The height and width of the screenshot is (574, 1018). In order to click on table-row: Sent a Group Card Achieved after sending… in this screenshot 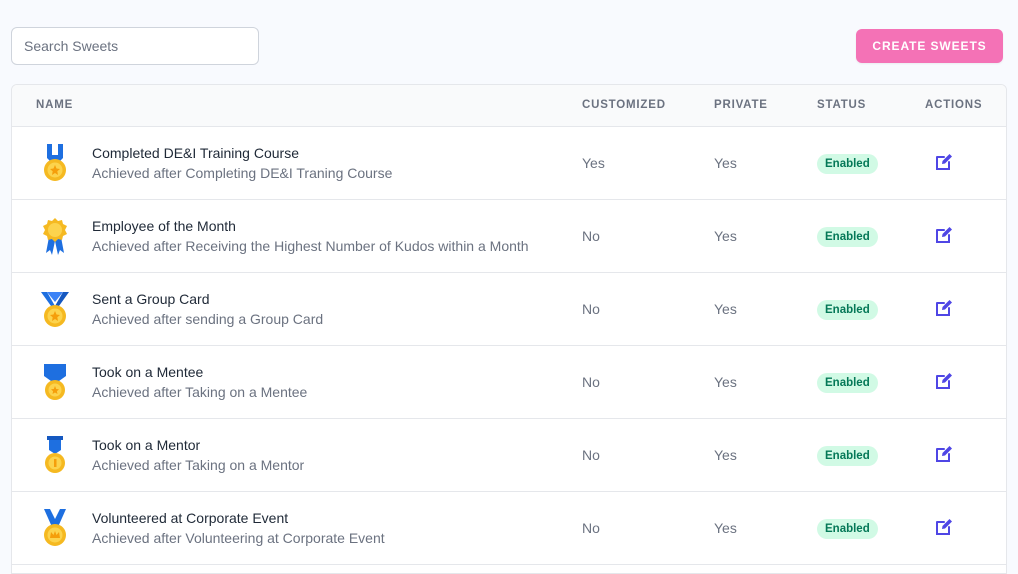, I will do `click(509, 309)`.